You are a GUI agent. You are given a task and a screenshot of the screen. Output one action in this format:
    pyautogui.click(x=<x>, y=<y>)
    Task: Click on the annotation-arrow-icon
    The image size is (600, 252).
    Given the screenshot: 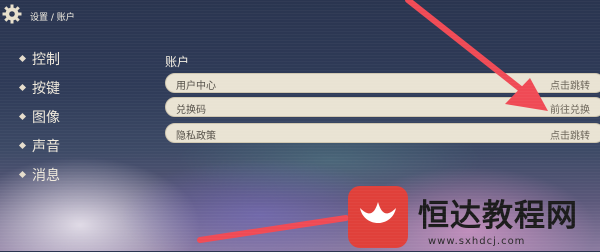 What is the action you would take?
    pyautogui.click(x=476, y=55)
    